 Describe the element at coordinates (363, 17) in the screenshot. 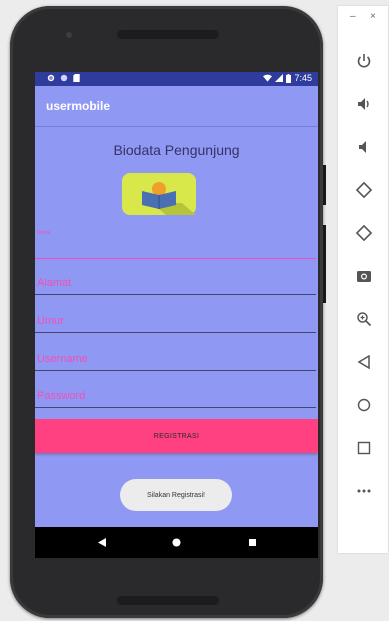

I see `panel-window-controls: – ×` at that location.